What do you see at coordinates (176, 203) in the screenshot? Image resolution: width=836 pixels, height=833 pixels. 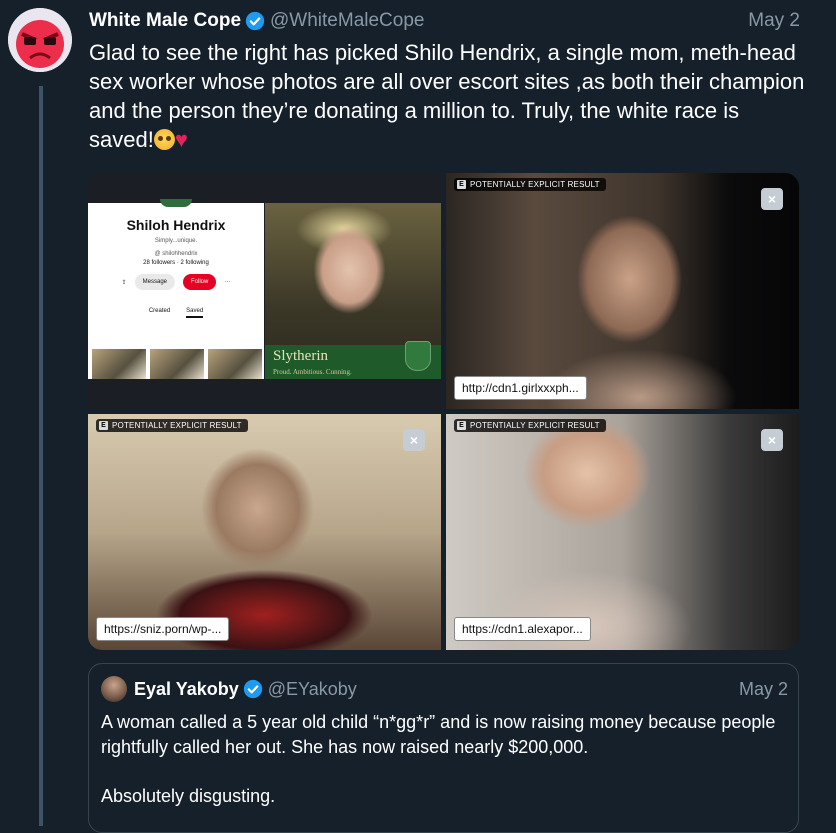 I see `profile-avatar` at bounding box center [176, 203].